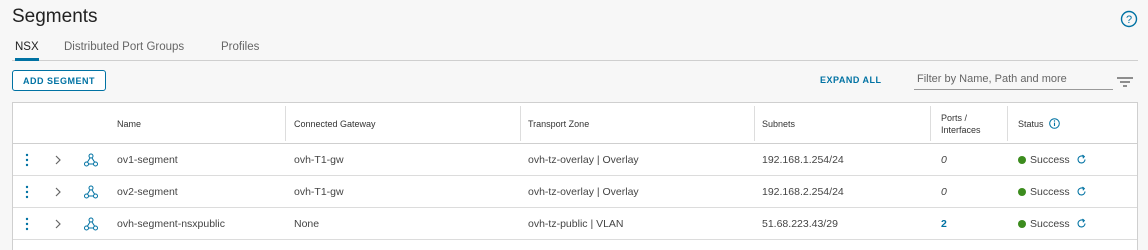  I want to click on subnet: 192.168.1.254/24, so click(803, 159).